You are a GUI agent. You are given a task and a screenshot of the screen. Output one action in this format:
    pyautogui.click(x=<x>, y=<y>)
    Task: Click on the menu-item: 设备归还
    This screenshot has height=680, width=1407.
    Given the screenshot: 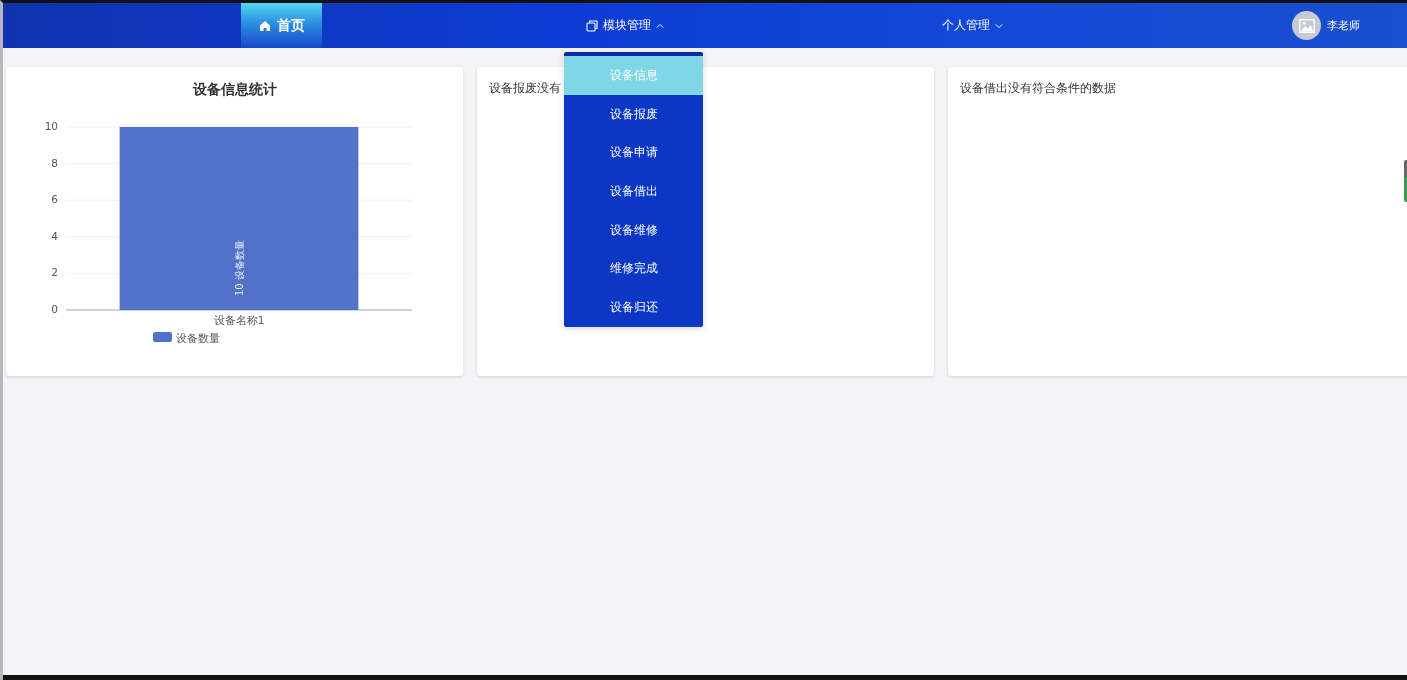 What is the action you would take?
    pyautogui.click(x=633, y=307)
    